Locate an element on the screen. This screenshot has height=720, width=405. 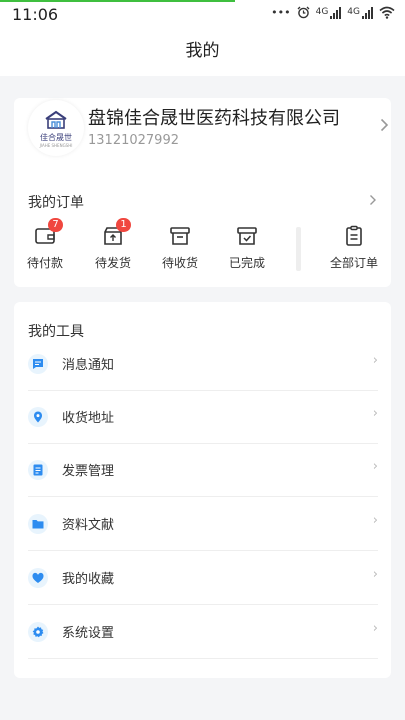
status-bar: 11:06 ••• 4G 4G is located at coordinates (202, 15).